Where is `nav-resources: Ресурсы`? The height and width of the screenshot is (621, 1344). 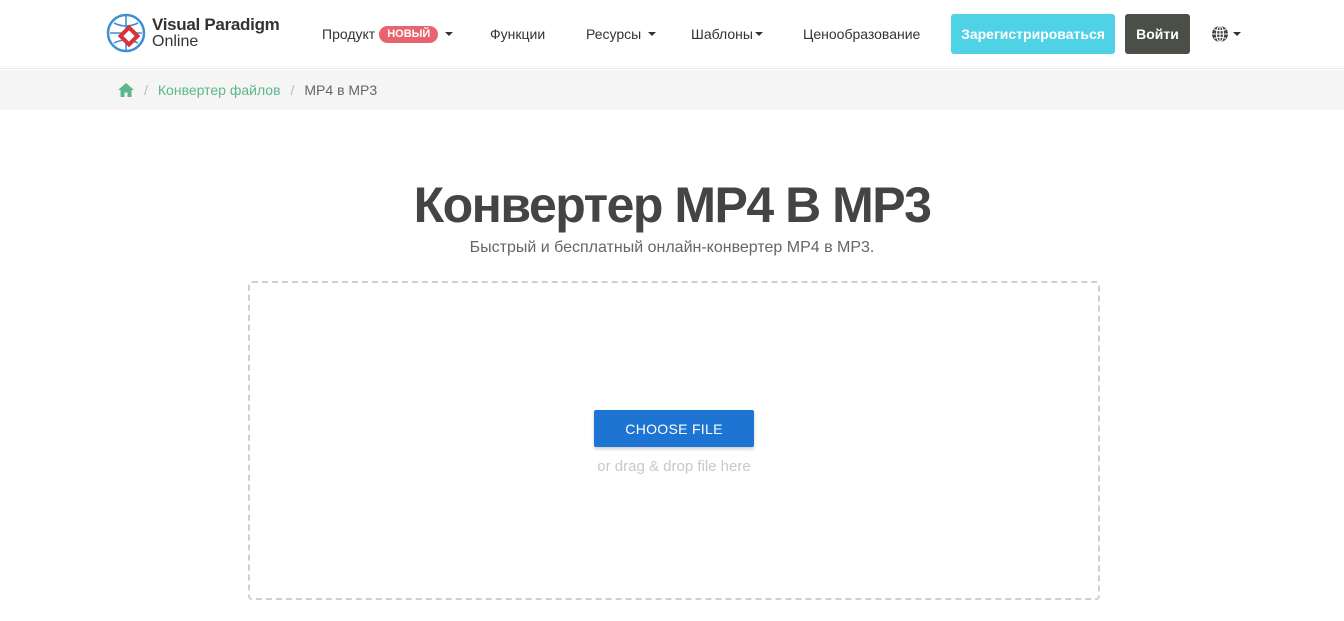
nav-resources: Ресурсы is located at coordinates (621, 34).